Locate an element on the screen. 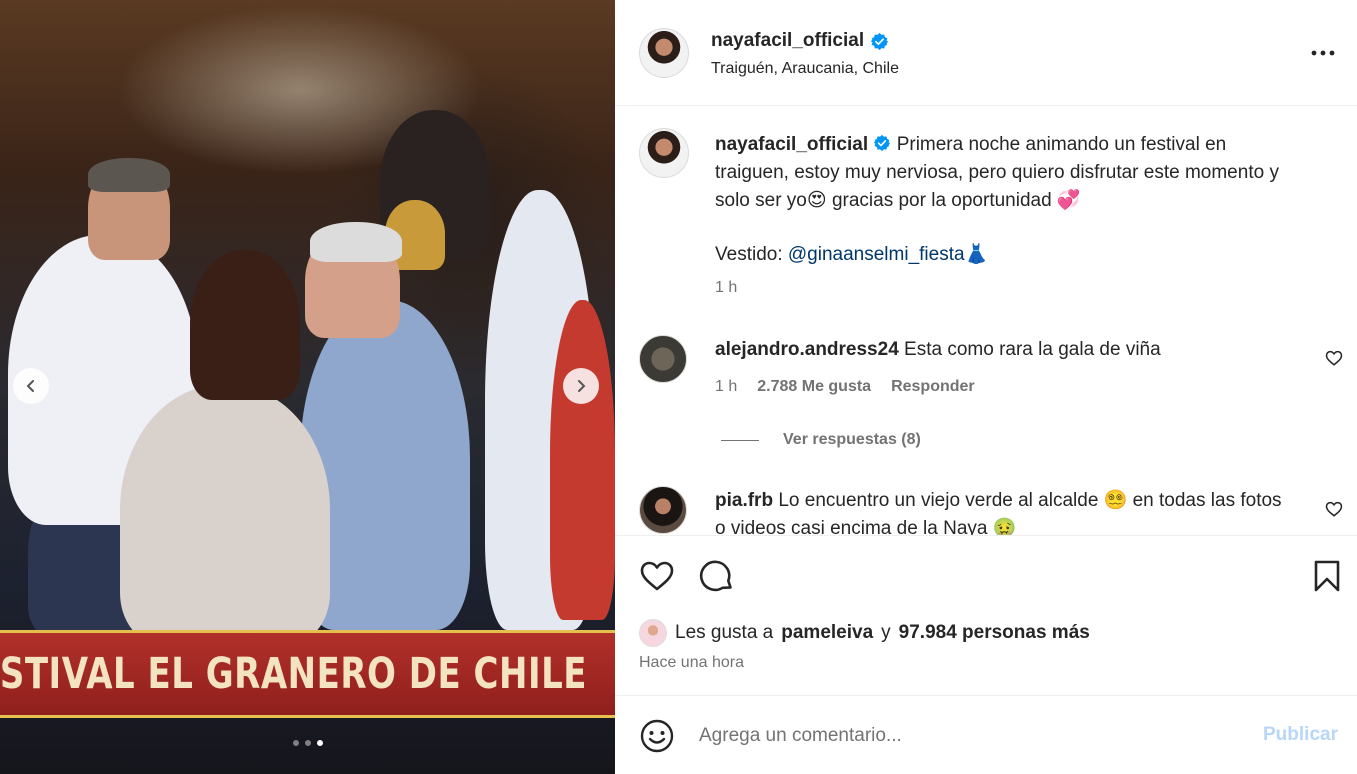 This screenshot has height=774, width=1357. add-comment-bar: Publicar is located at coordinates (986, 734).